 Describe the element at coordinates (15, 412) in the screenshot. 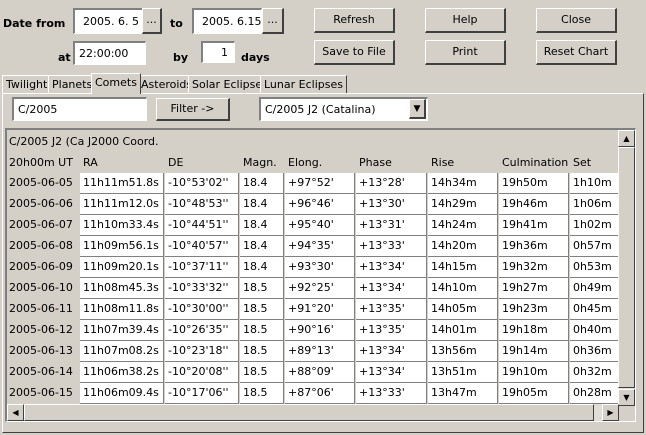

I see `arrow-left-icon: ◀` at that location.